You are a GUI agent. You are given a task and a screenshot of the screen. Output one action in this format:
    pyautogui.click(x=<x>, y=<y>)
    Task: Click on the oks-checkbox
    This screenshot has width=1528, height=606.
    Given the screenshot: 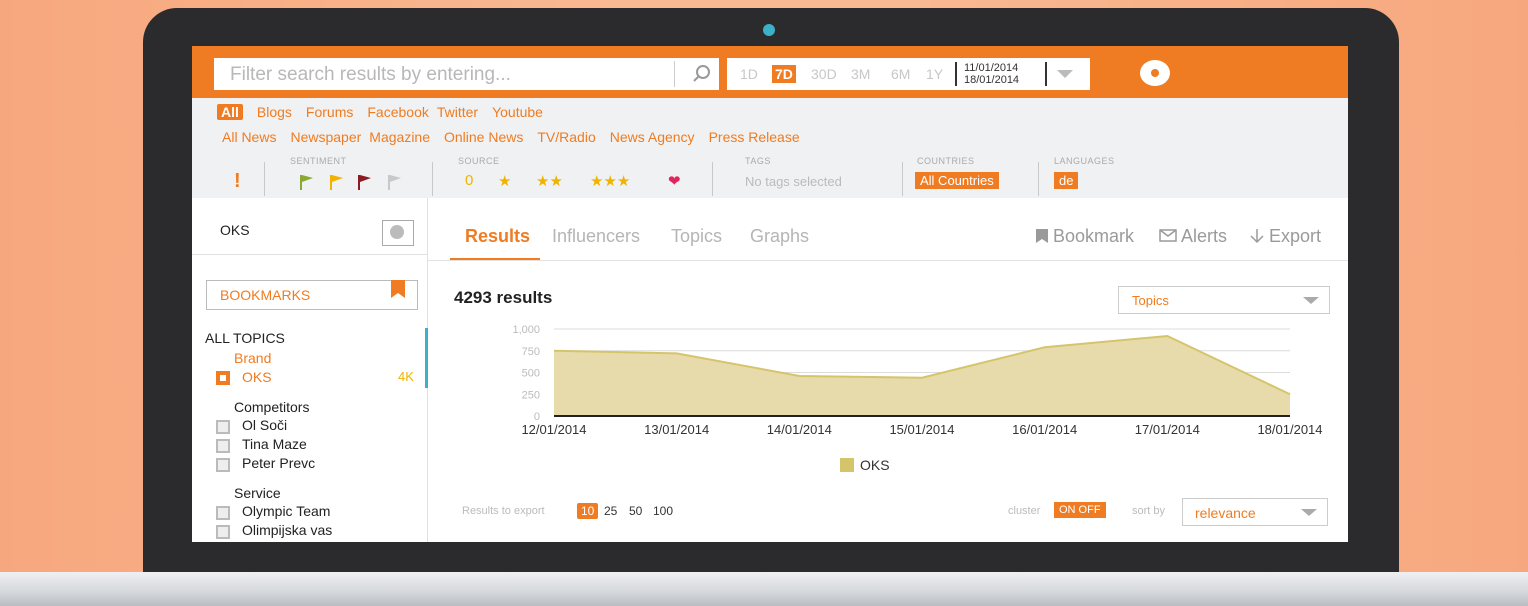 What is the action you would take?
    pyautogui.click(x=223, y=378)
    